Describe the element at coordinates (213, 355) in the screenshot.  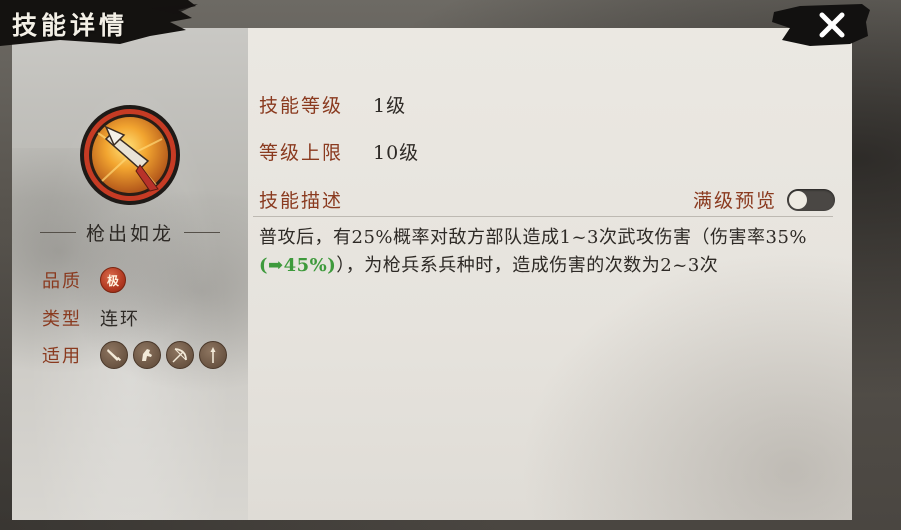
I see `spear-unit-icon` at that location.